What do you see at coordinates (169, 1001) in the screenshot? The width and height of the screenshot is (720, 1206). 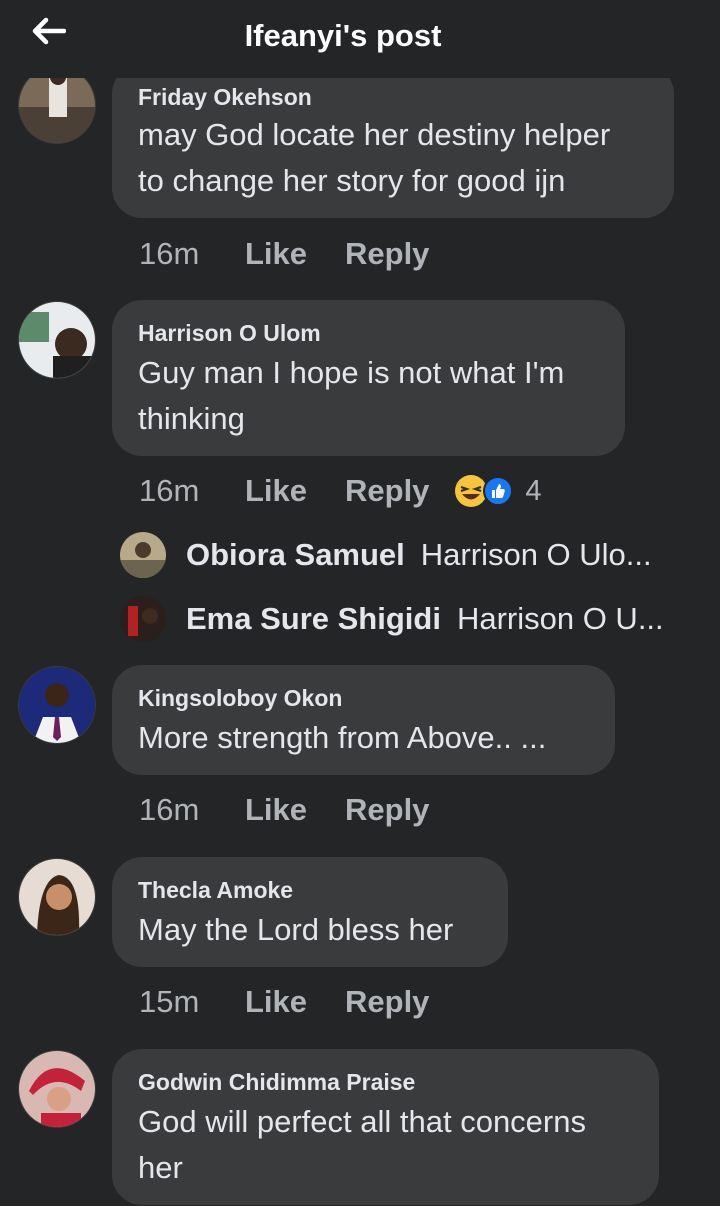 I see `comment-time: 15m` at bounding box center [169, 1001].